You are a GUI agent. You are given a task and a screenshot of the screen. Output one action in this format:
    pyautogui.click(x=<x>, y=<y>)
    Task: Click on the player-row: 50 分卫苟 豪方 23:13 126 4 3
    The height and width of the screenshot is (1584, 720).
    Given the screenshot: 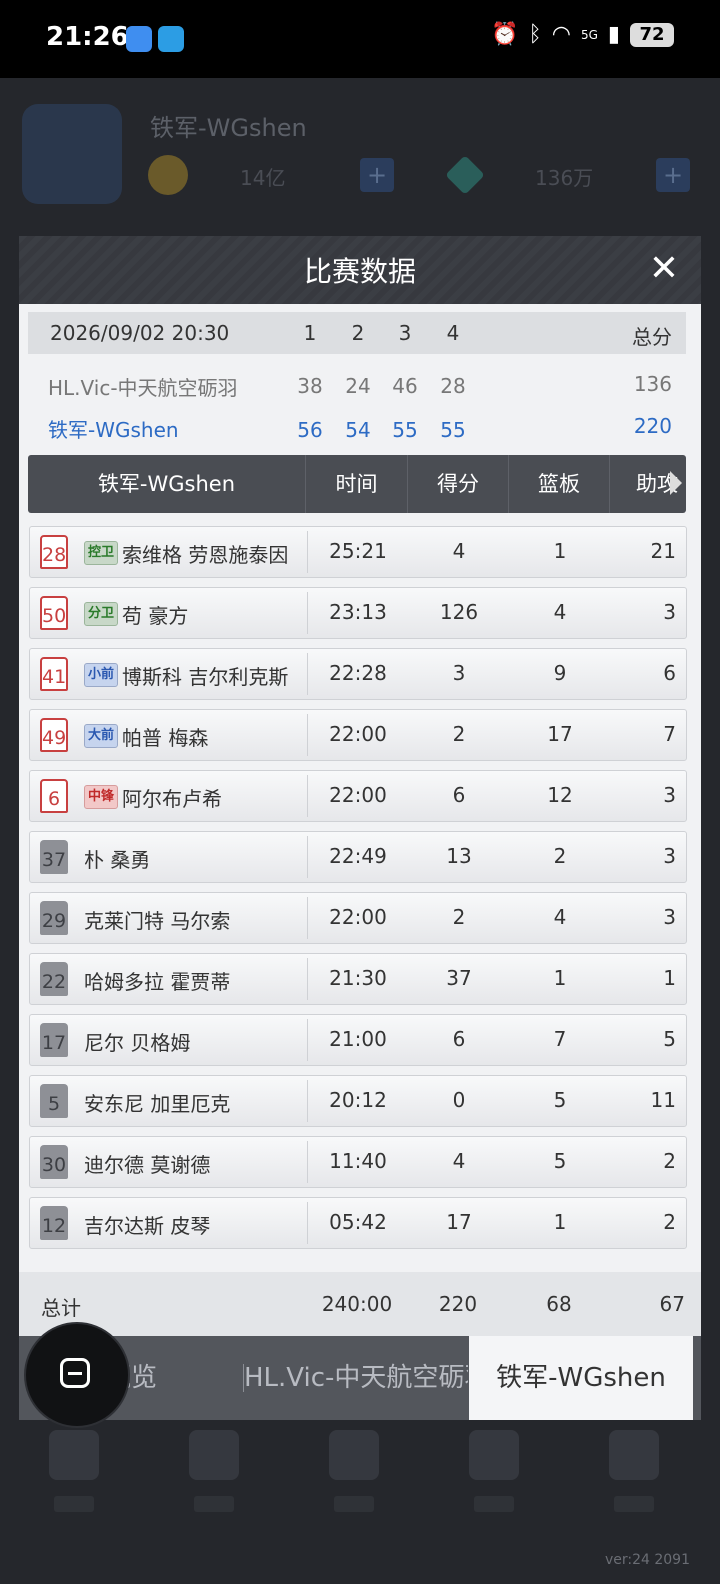 What is the action you would take?
    pyautogui.click(x=358, y=613)
    